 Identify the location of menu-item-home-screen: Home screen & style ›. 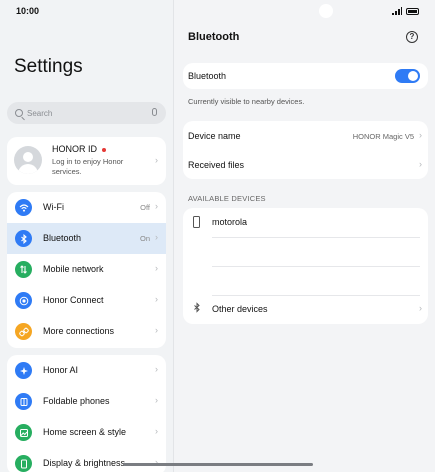
(86, 432).